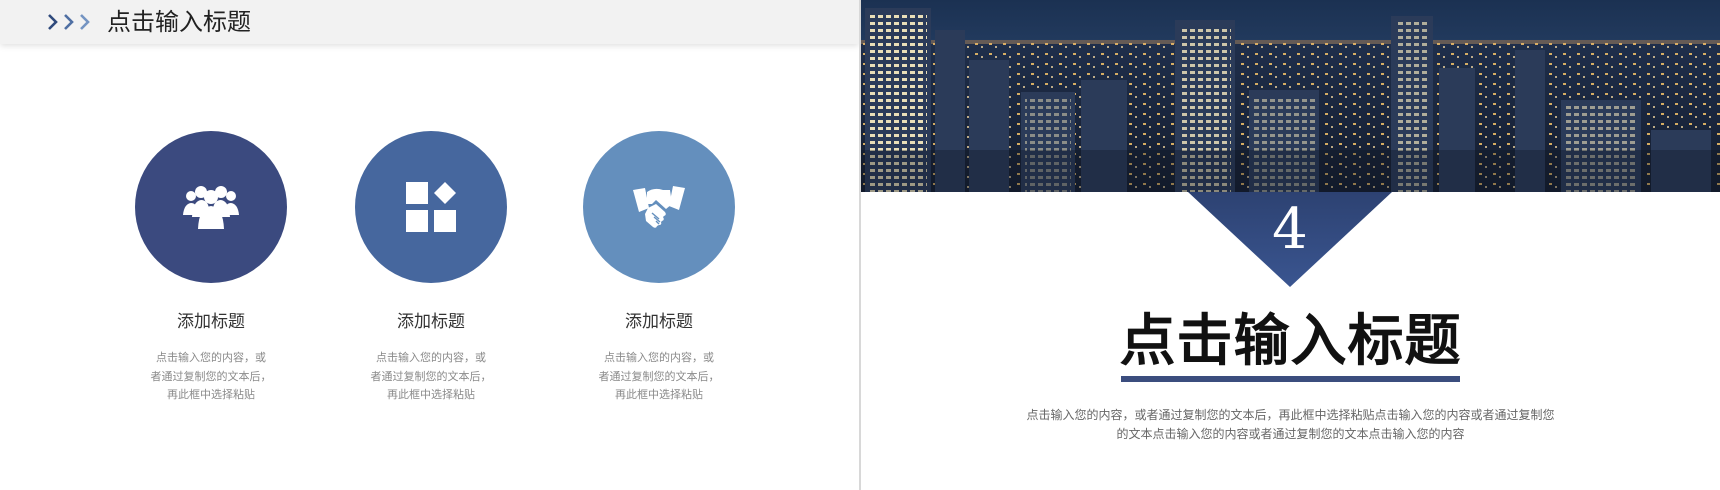 This screenshot has height=490, width=1720. What do you see at coordinates (1290, 341) in the screenshot?
I see `section-title: 点击输入标题` at bounding box center [1290, 341].